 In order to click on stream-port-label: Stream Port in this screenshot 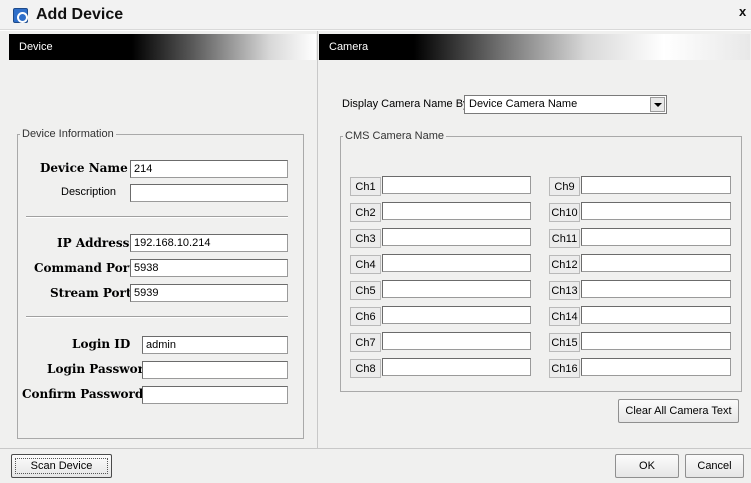, I will do `click(91, 293)`.